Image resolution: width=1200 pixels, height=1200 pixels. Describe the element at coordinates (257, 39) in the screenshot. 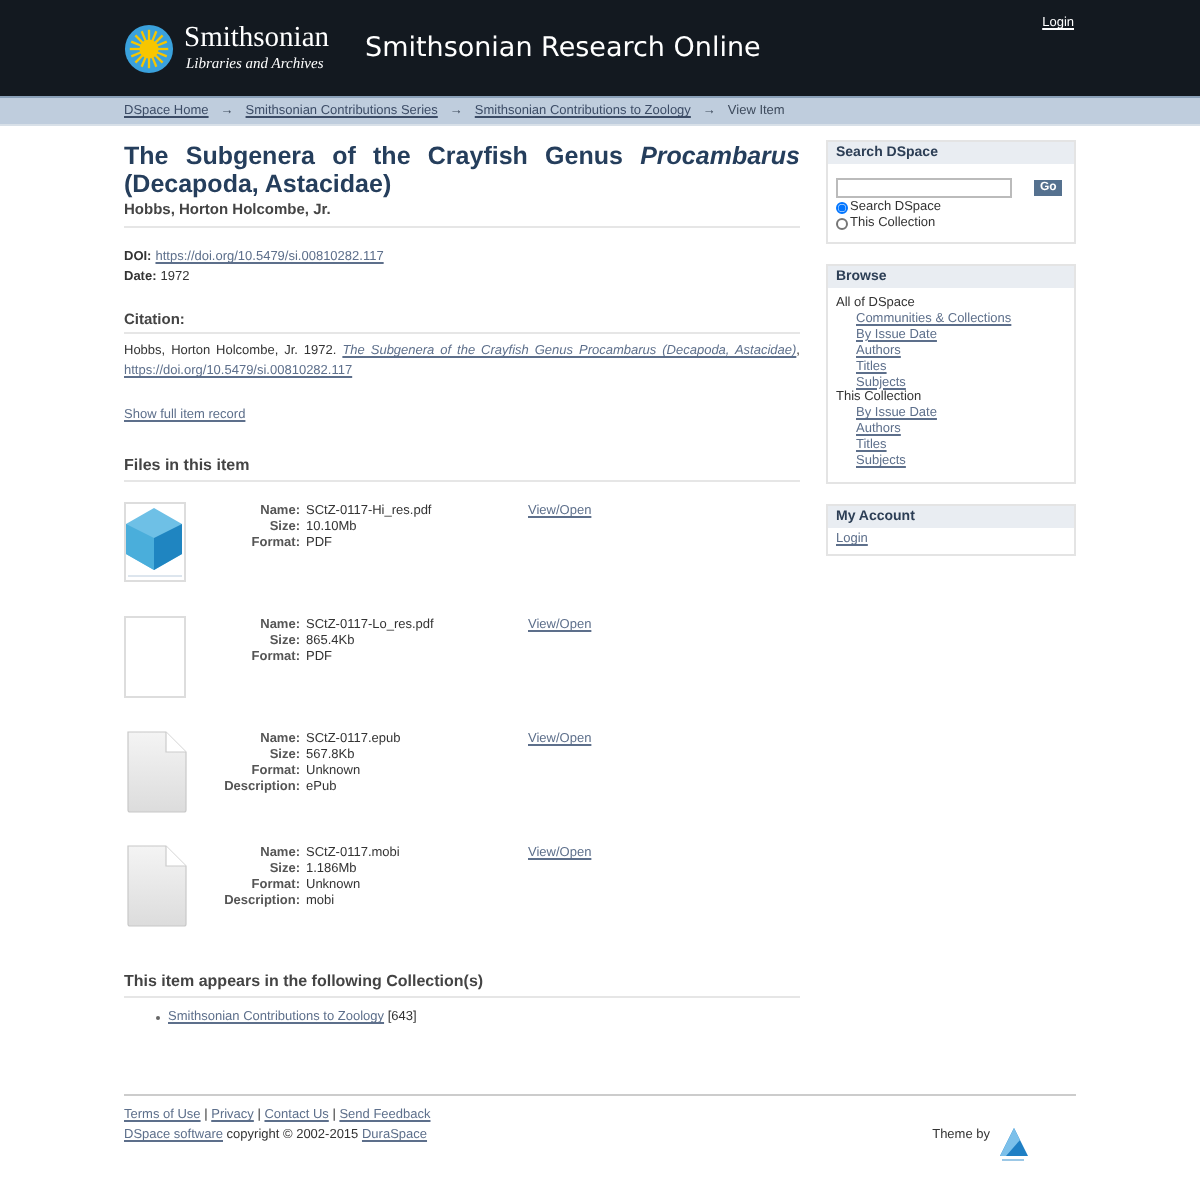

I see `logo-name: Smithsonian` at that location.